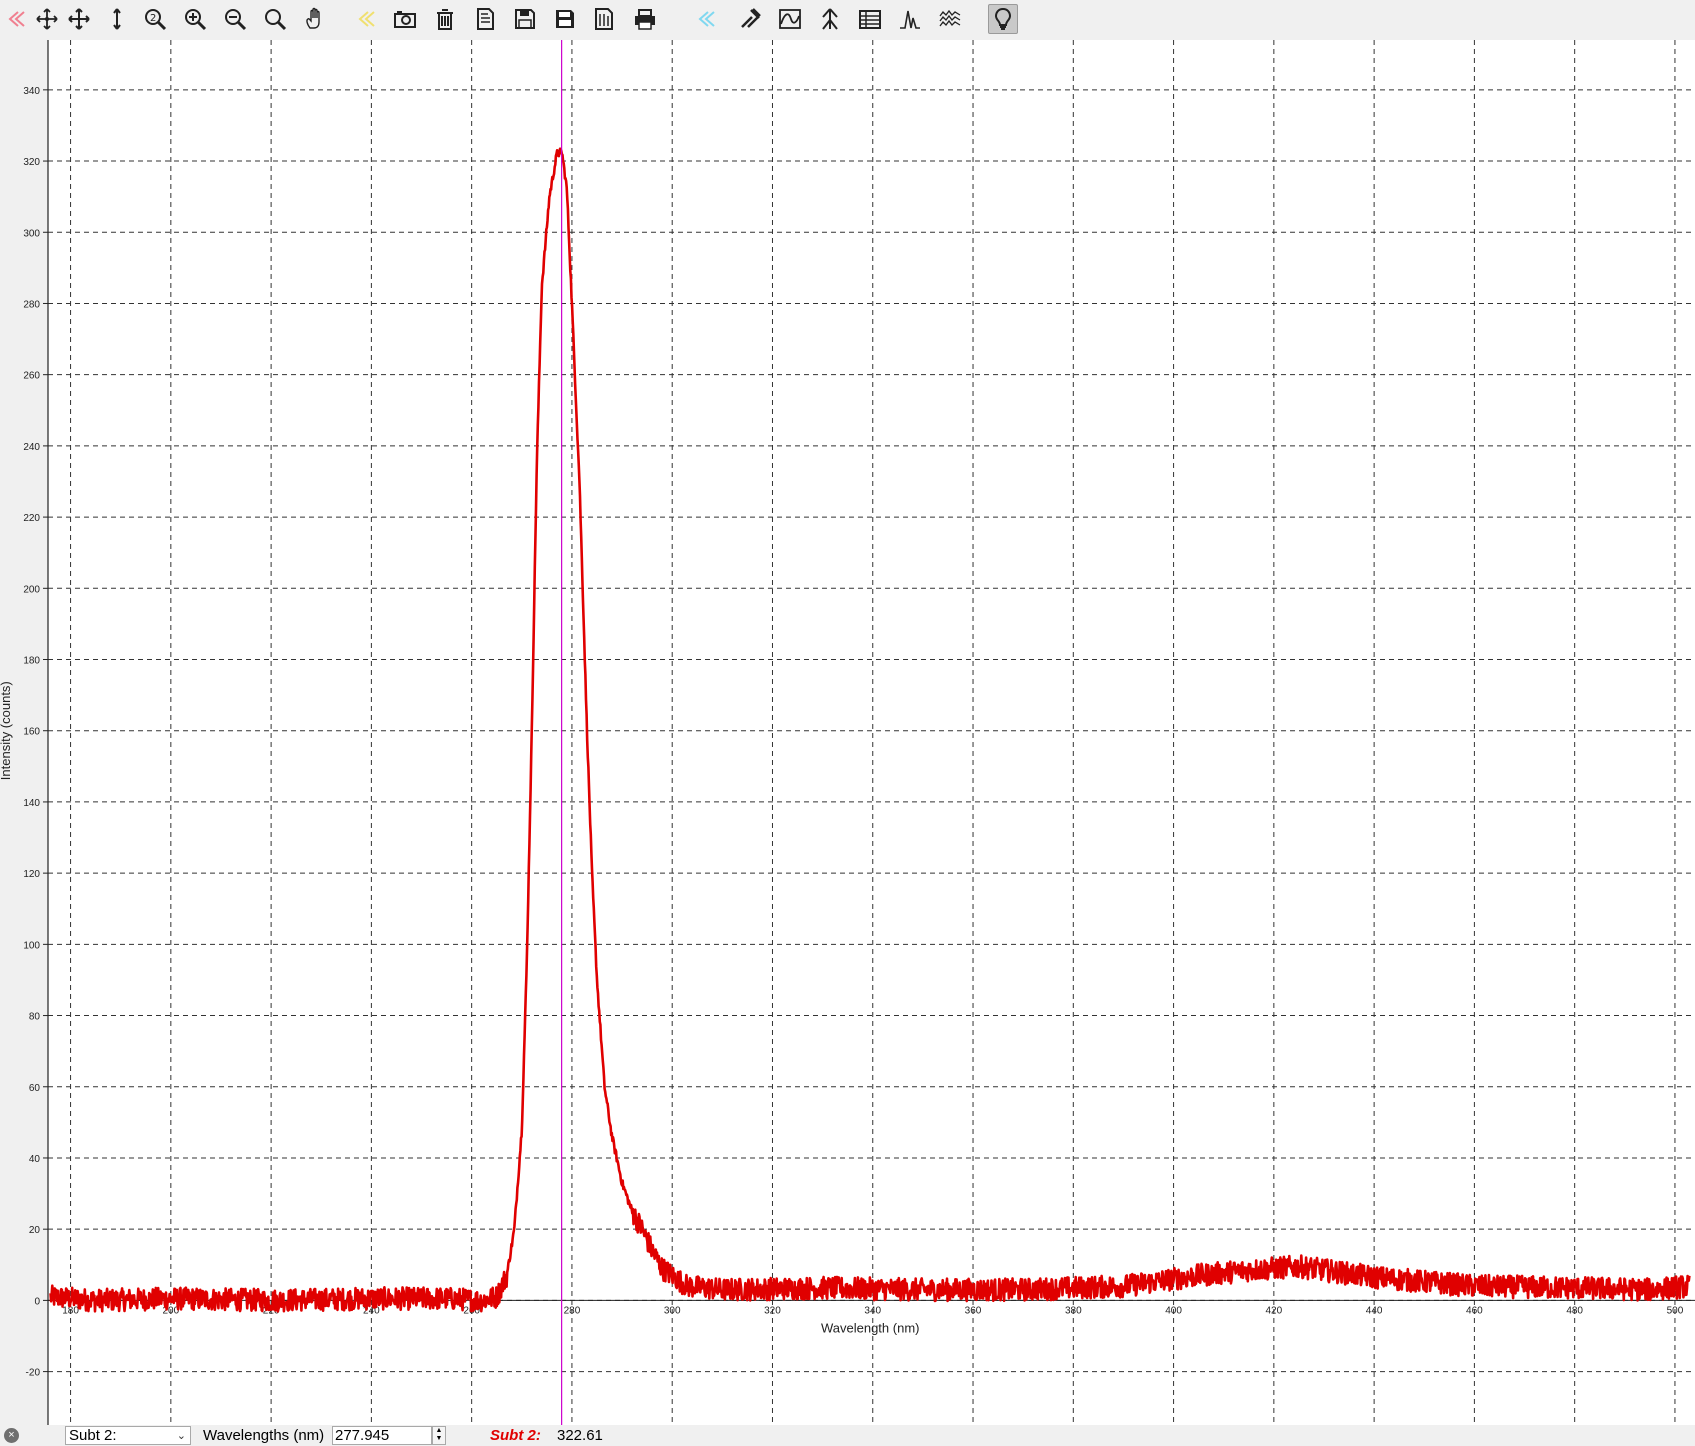 Image resolution: width=1695 pixels, height=1446 pixels. Describe the element at coordinates (790, 19) in the screenshot. I see `baseline-icon` at that location.